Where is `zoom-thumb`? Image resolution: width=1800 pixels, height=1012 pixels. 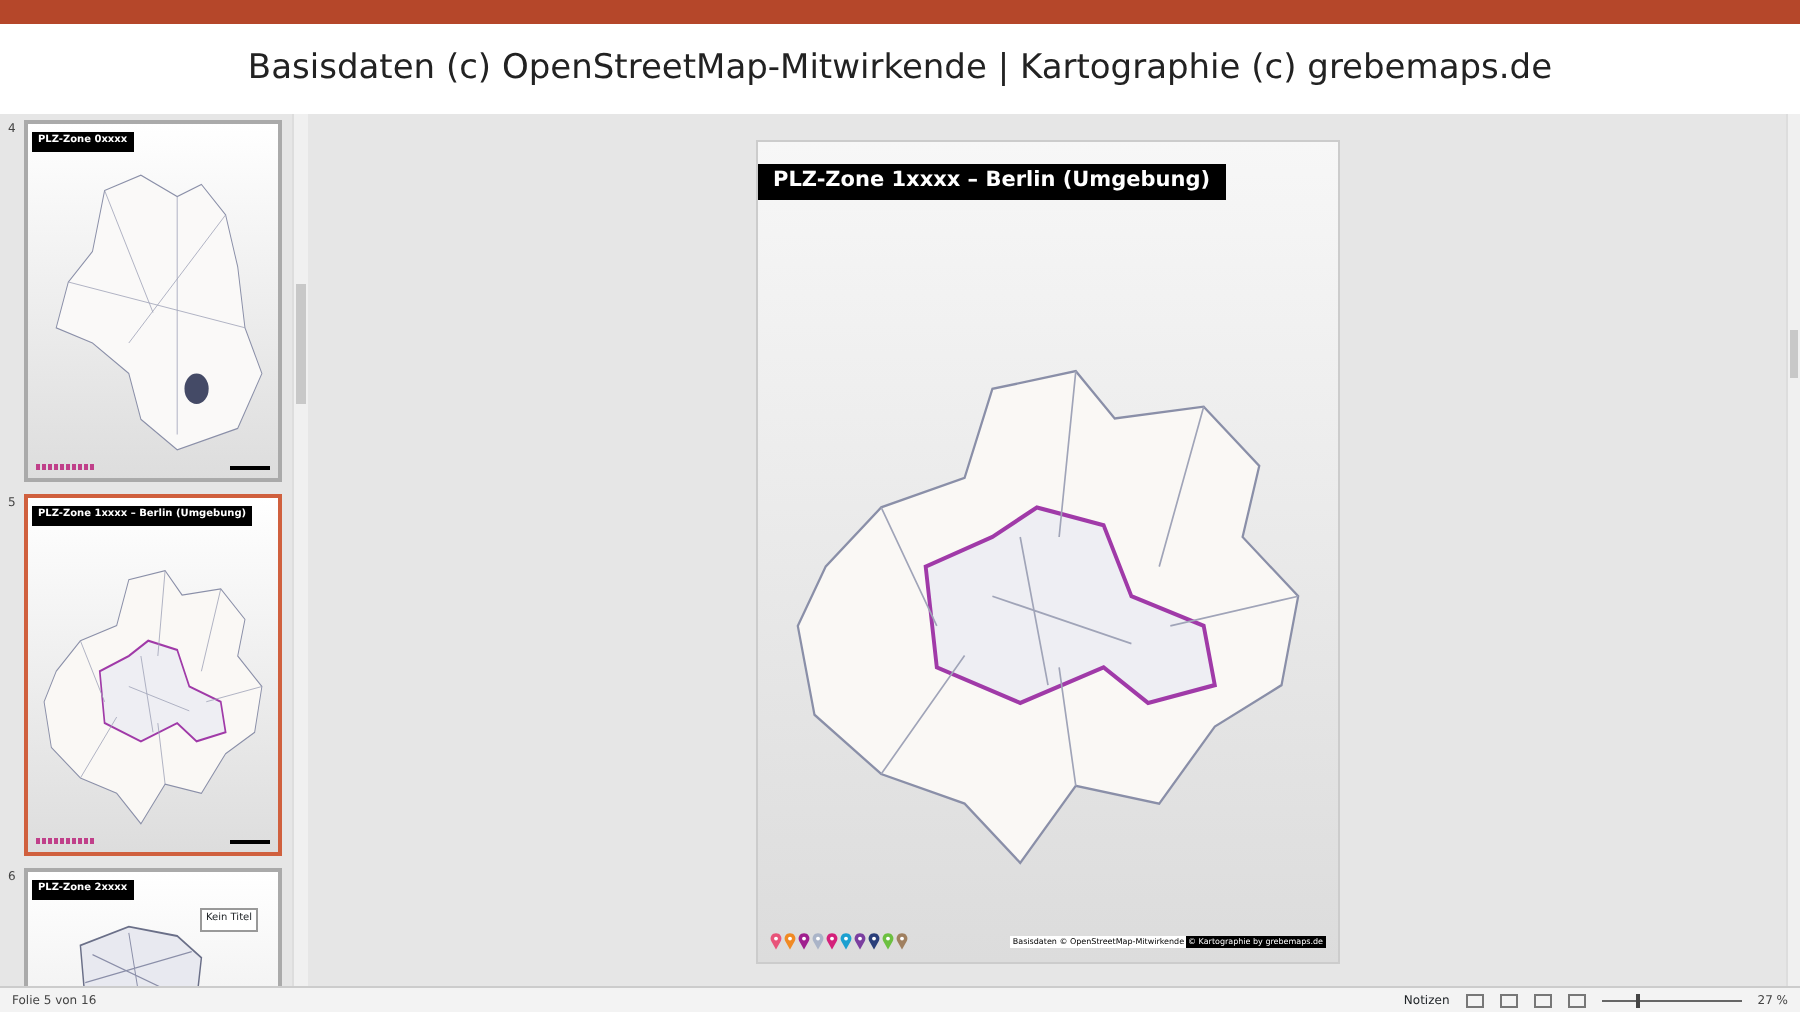
zoom-thumb is located at coordinates (1638, 1000).